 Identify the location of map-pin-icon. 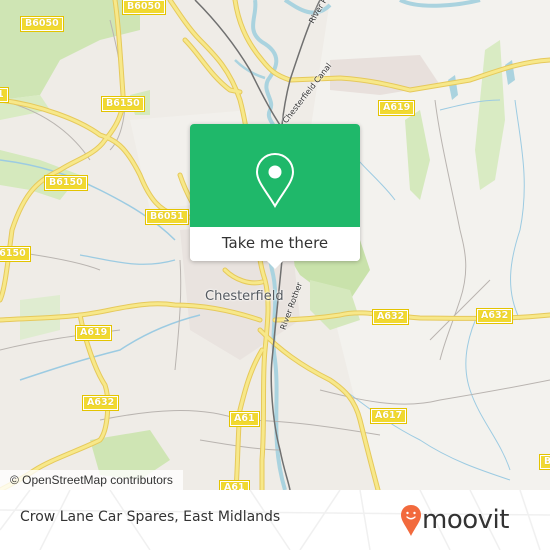
(275, 180).